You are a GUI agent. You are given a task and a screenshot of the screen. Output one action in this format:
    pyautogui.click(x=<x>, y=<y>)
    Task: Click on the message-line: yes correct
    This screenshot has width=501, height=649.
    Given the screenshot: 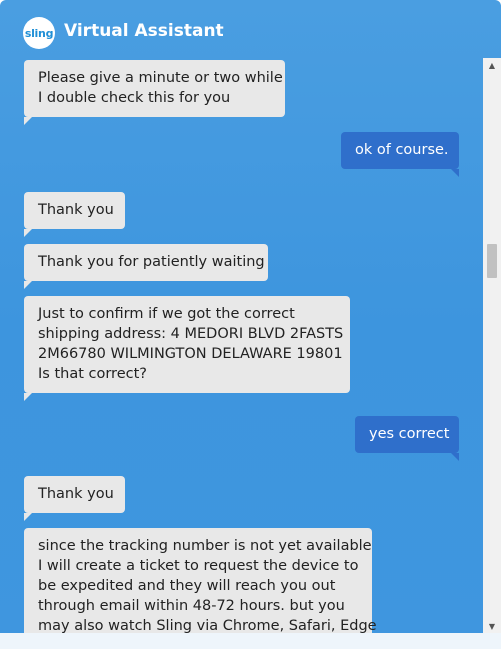 What is the action you would take?
    pyautogui.click(x=409, y=434)
    